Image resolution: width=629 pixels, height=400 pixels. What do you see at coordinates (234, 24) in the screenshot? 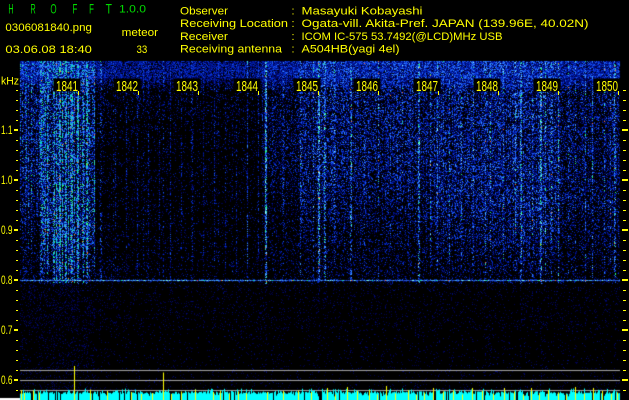
I see `svg-text: Receiving Location` at bounding box center [234, 24].